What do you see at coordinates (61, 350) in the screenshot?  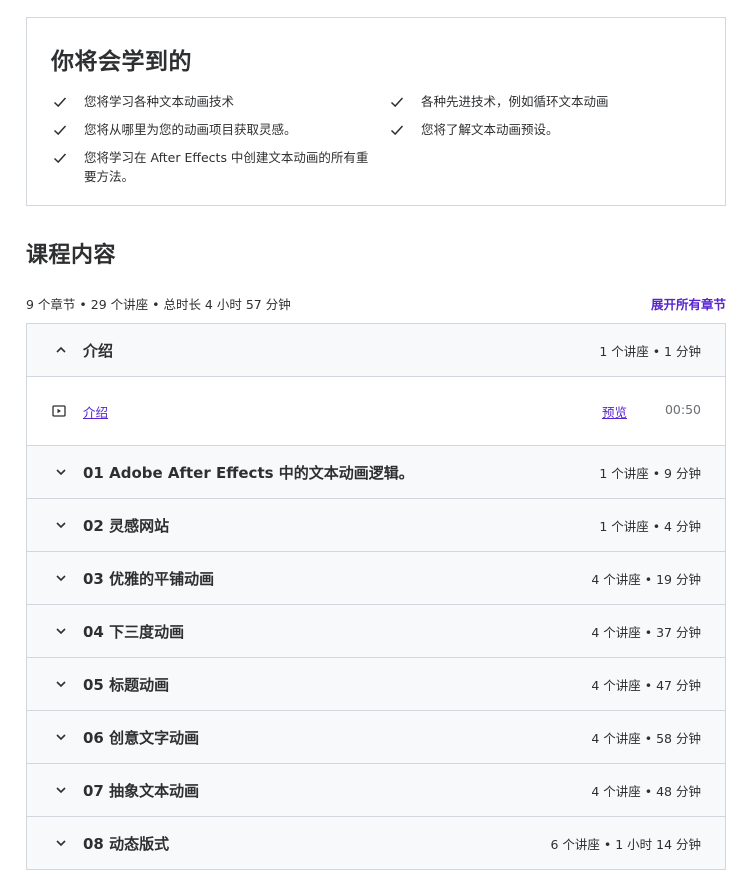 I see `chevron-up-icon` at bounding box center [61, 350].